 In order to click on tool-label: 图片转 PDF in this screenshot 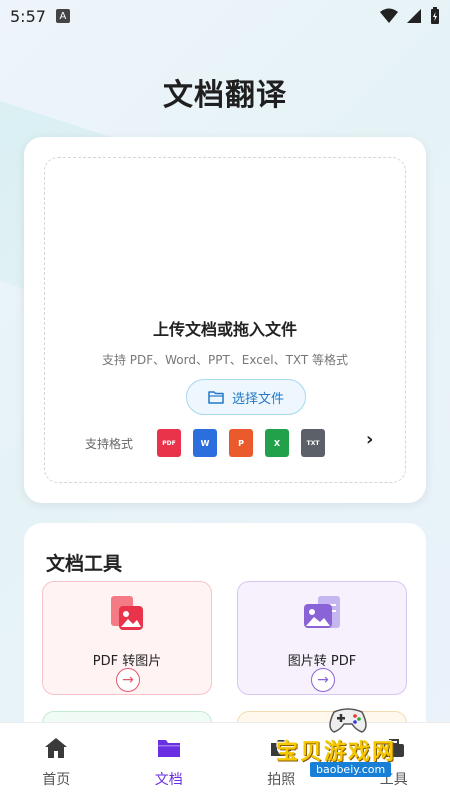, I will do `click(322, 661)`.